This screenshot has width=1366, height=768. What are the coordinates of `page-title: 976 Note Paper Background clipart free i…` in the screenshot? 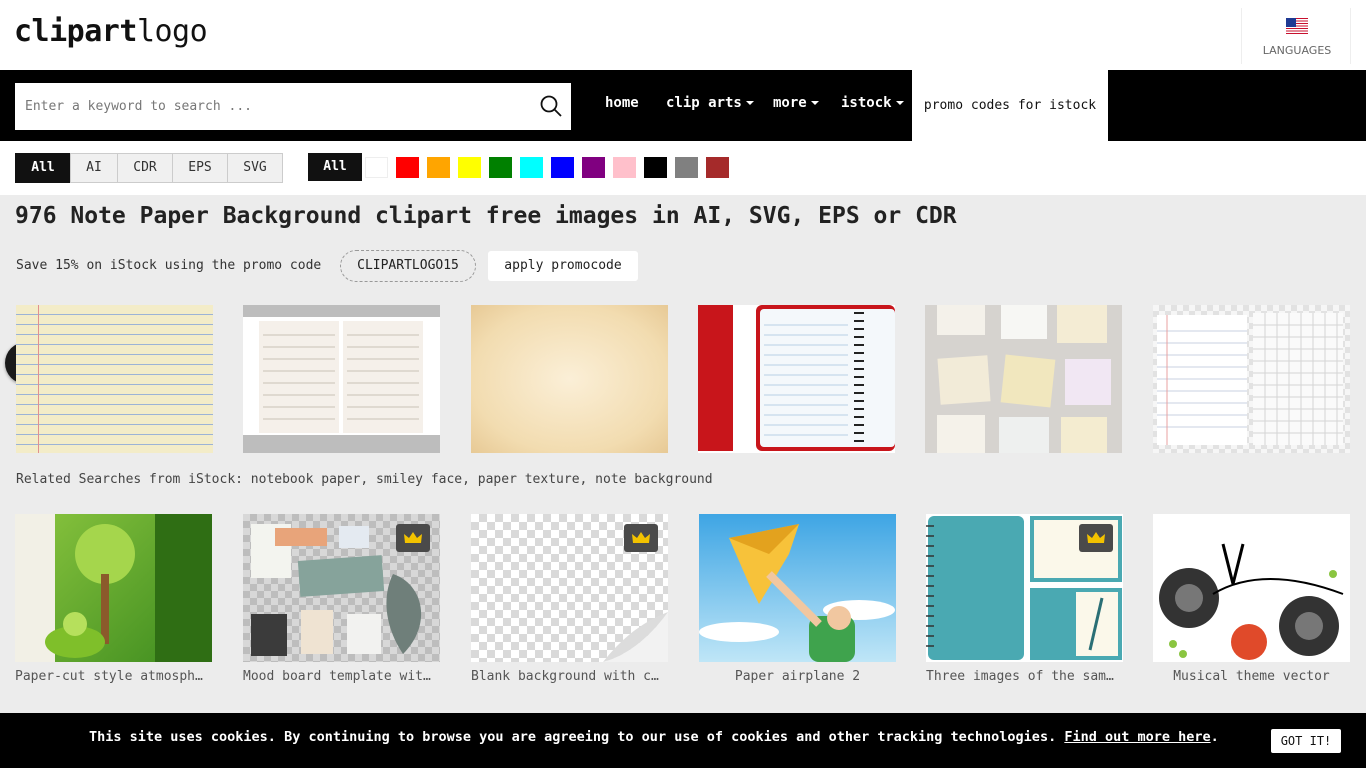 It's located at (486, 216).